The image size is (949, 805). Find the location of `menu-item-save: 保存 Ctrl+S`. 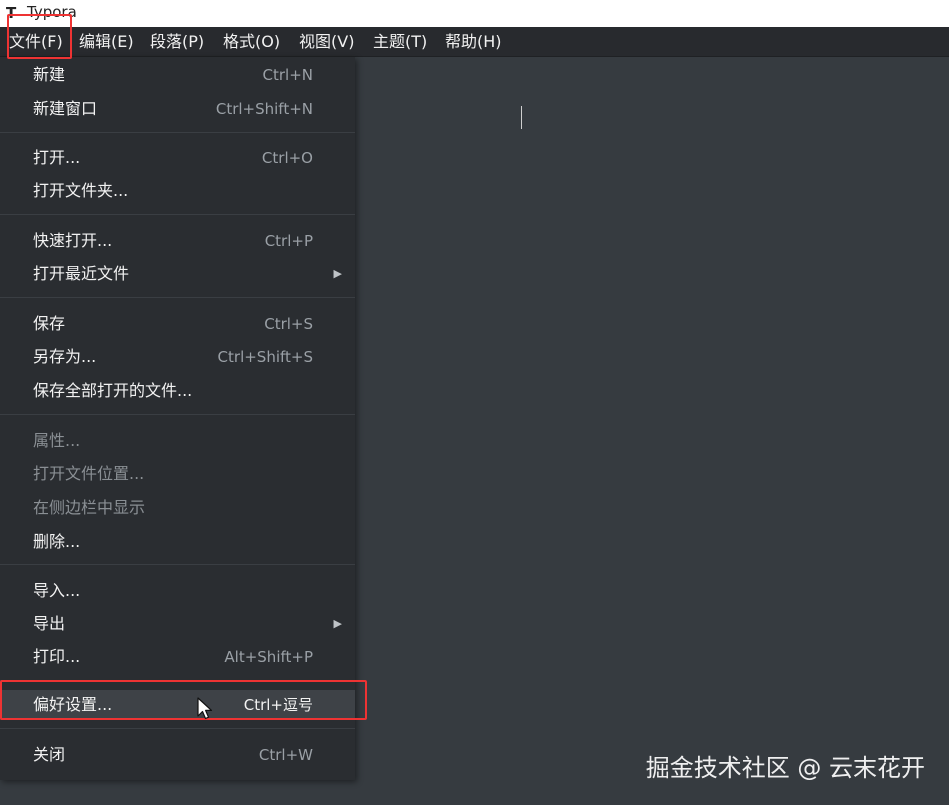

menu-item-save: 保存 Ctrl+S is located at coordinates (177, 324).